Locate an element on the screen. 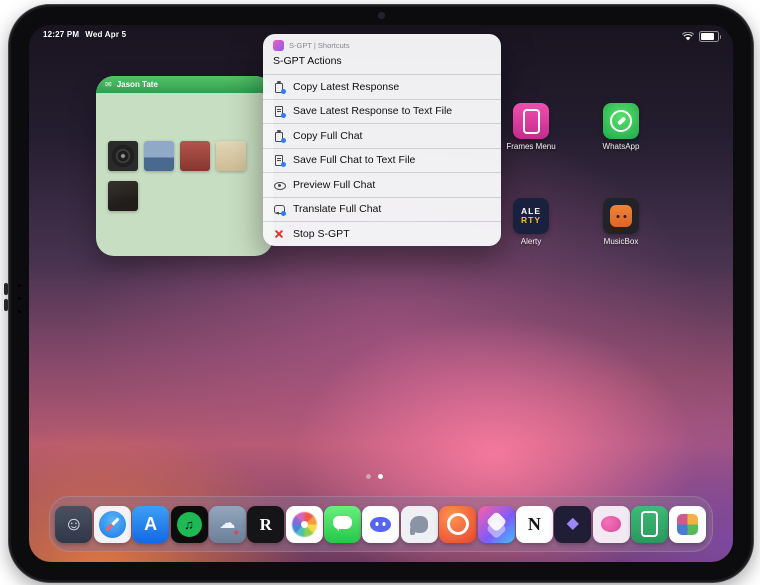  jason-tate-widget: ✉ Jason Tate is located at coordinates (184, 166).